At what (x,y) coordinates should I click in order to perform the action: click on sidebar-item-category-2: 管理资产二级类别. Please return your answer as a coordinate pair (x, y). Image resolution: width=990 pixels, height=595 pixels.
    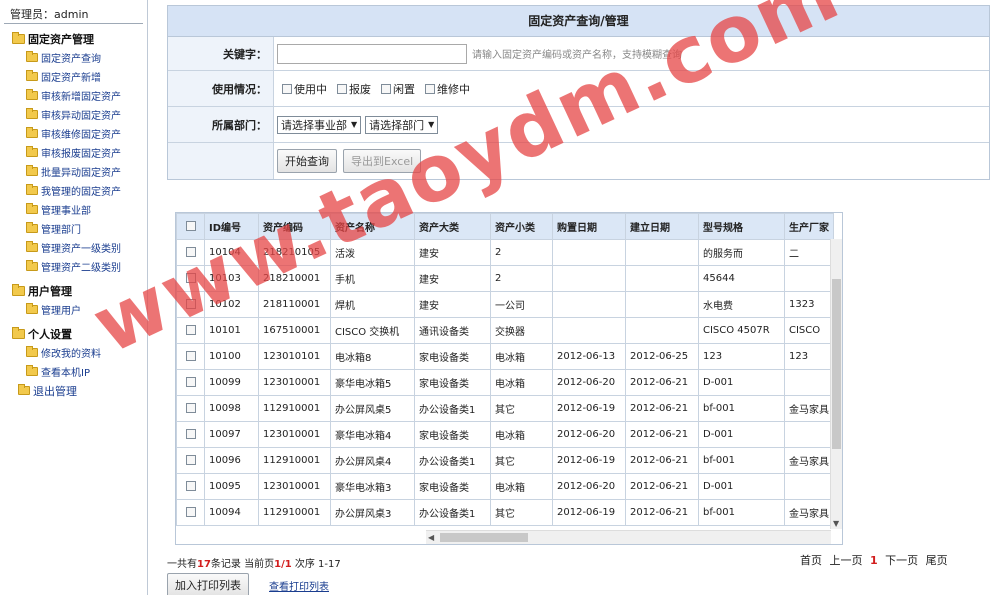
    Looking at the image, I should click on (73, 266).